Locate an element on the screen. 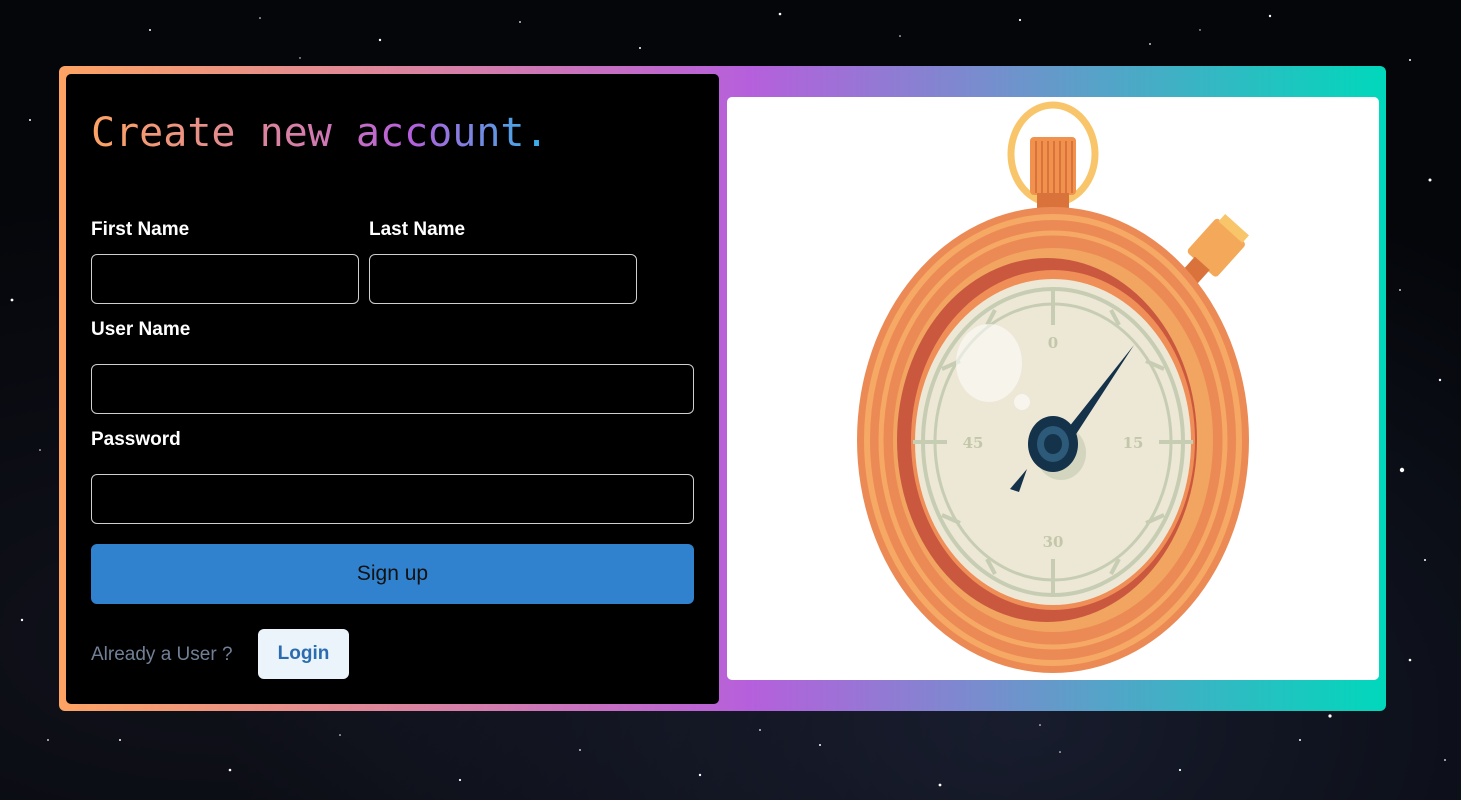 The height and width of the screenshot is (800, 1461). first-name-label: First Name is located at coordinates (140, 229).